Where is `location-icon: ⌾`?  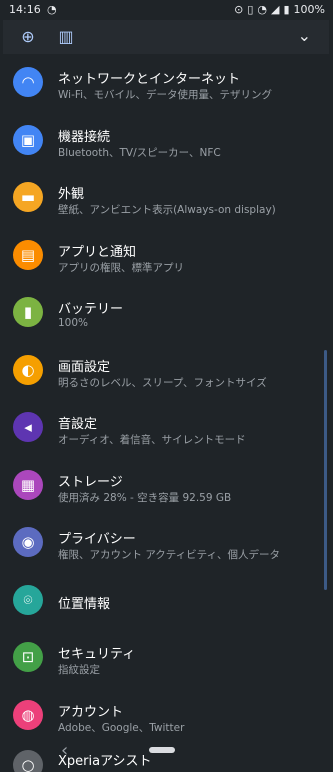
location-icon: ⌾ is located at coordinates (28, 599).